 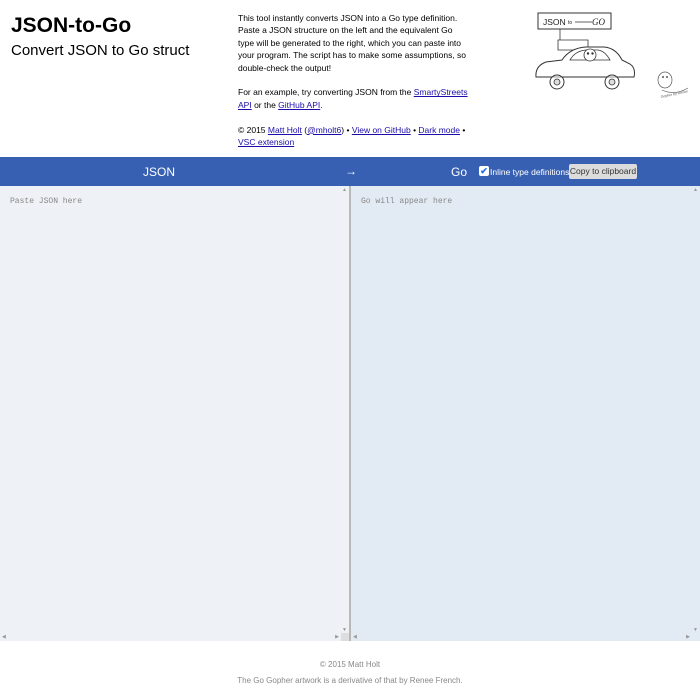 What do you see at coordinates (71, 25) in the screenshot?
I see `page-title: JSON-to-Go` at bounding box center [71, 25].